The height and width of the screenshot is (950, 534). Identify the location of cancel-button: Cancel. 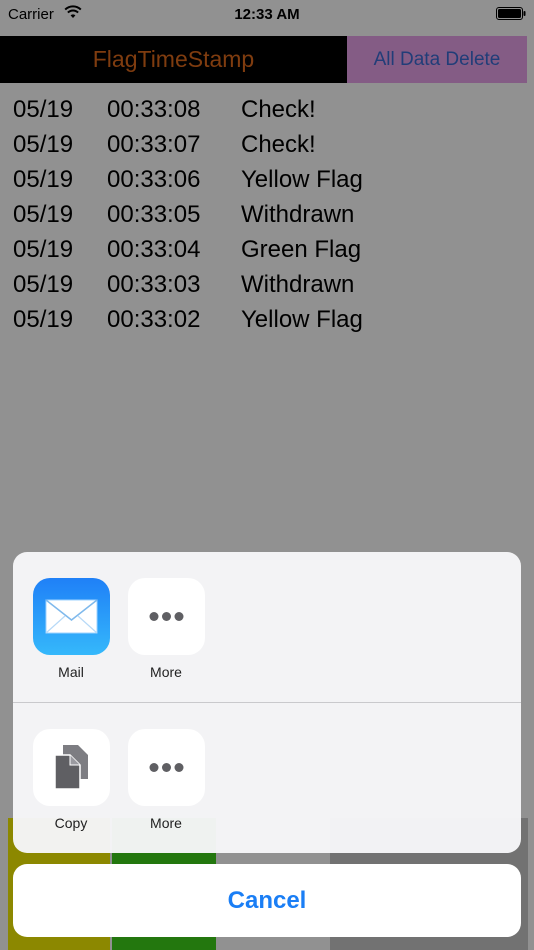
(267, 900).